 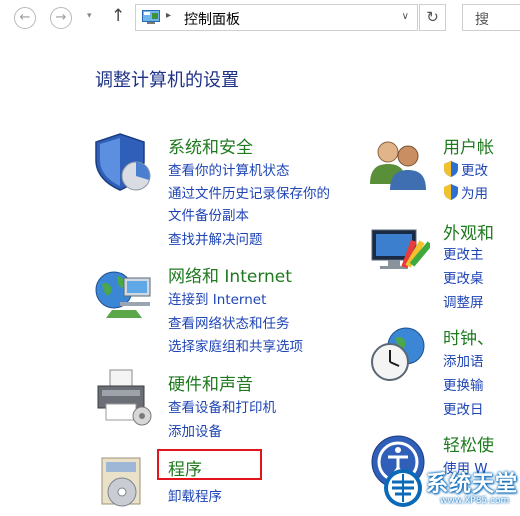 I want to click on link-appearance-theme: 更改主, so click(x=463, y=253).